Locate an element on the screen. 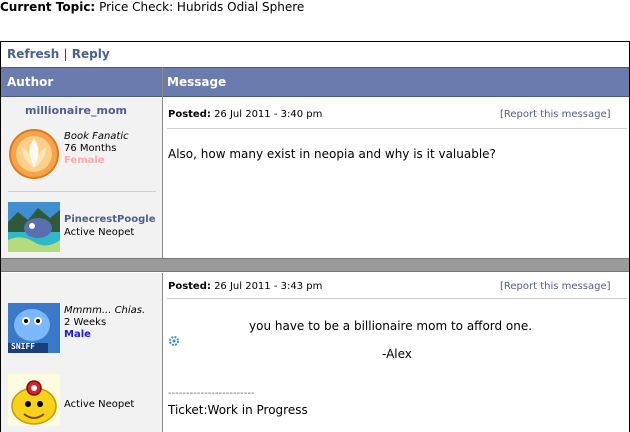 The width and height of the screenshot is (630, 432). post2-user-meta: Mmmm... Chias. 2 Weeks Male is located at coordinates (104, 323).